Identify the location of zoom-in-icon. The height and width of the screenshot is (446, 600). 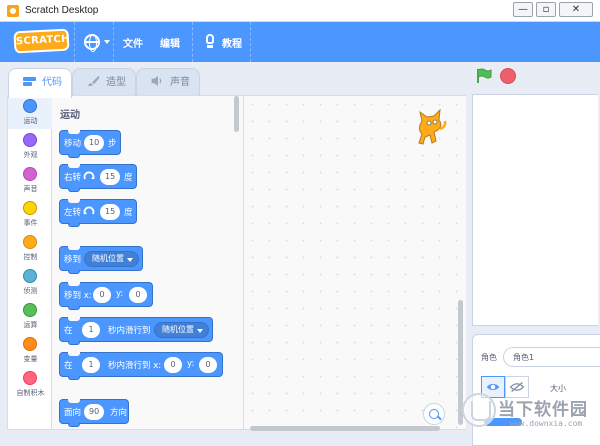
(434, 414).